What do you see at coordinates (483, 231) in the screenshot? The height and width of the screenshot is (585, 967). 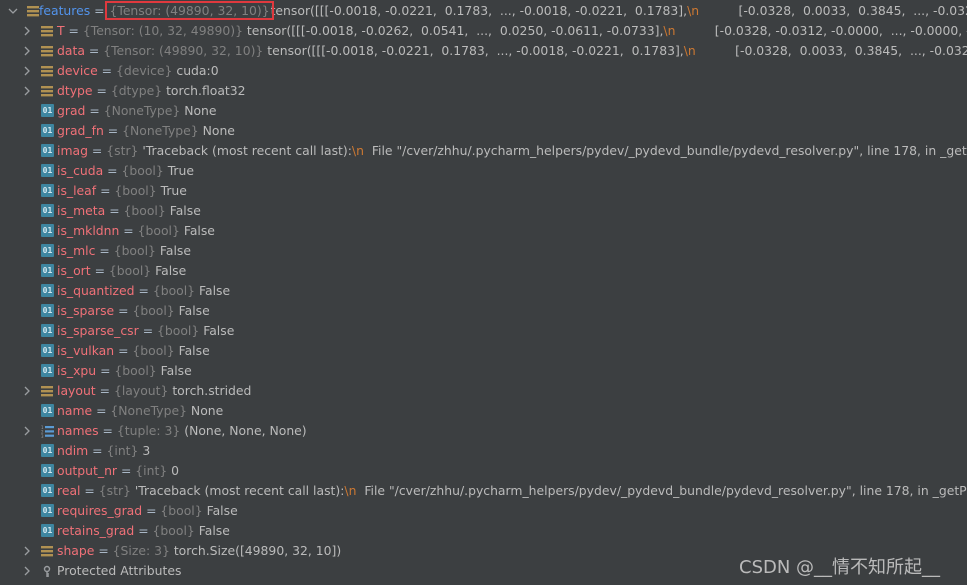 I see `tree-row-is_mkldnn: 01 is_mkldnn = {bool} False` at bounding box center [483, 231].